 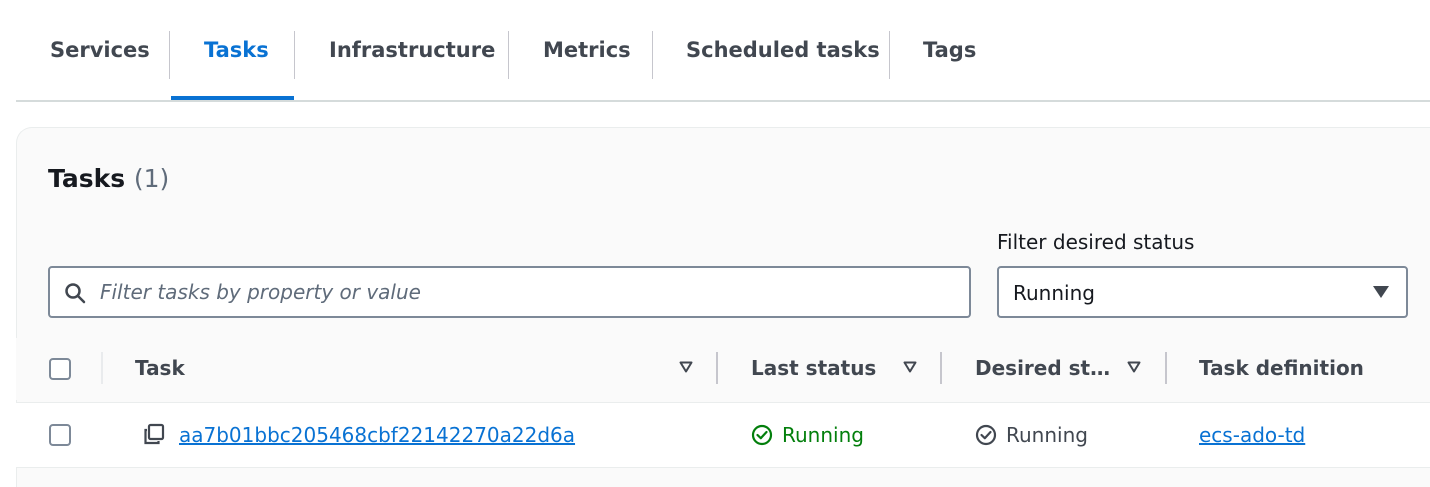 What do you see at coordinates (1381, 292) in the screenshot?
I see `caret-down-icon` at bounding box center [1381, 292].